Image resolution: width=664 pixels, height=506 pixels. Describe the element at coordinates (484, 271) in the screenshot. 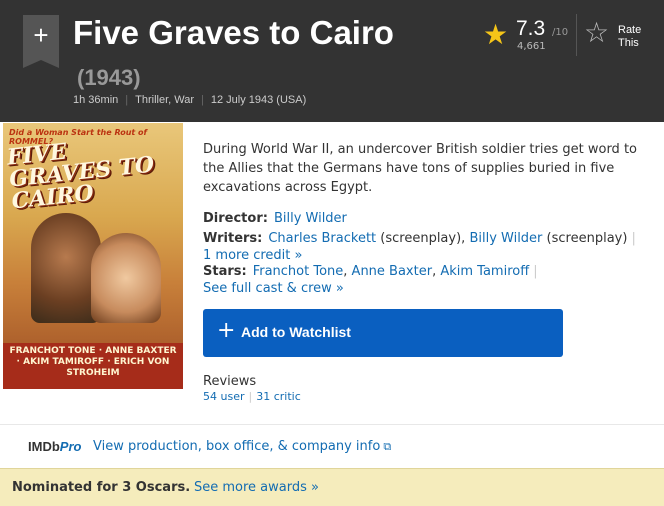

I see `star-link-3: Akim Tamiroff` at that location.